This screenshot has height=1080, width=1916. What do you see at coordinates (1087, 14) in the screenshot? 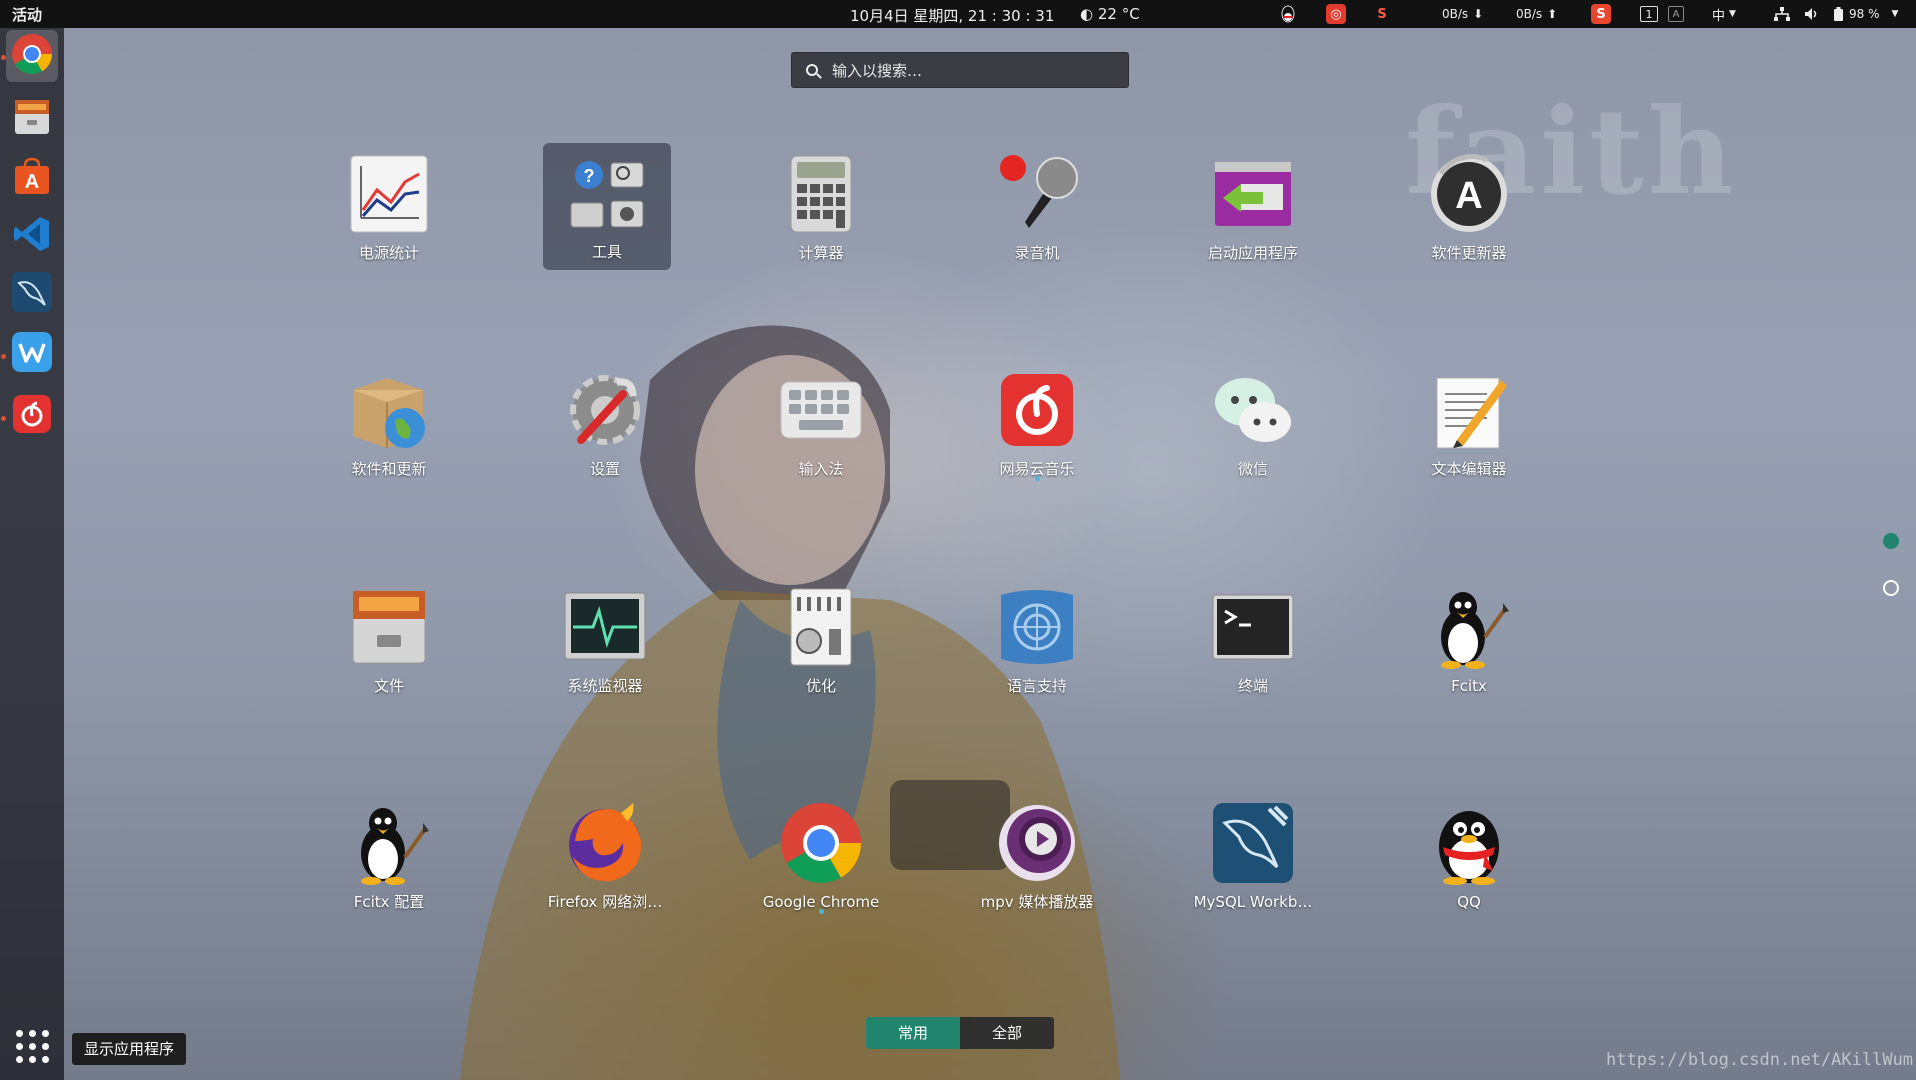
I see `moon-icon: ◐` at bounding box center [1087, 14].